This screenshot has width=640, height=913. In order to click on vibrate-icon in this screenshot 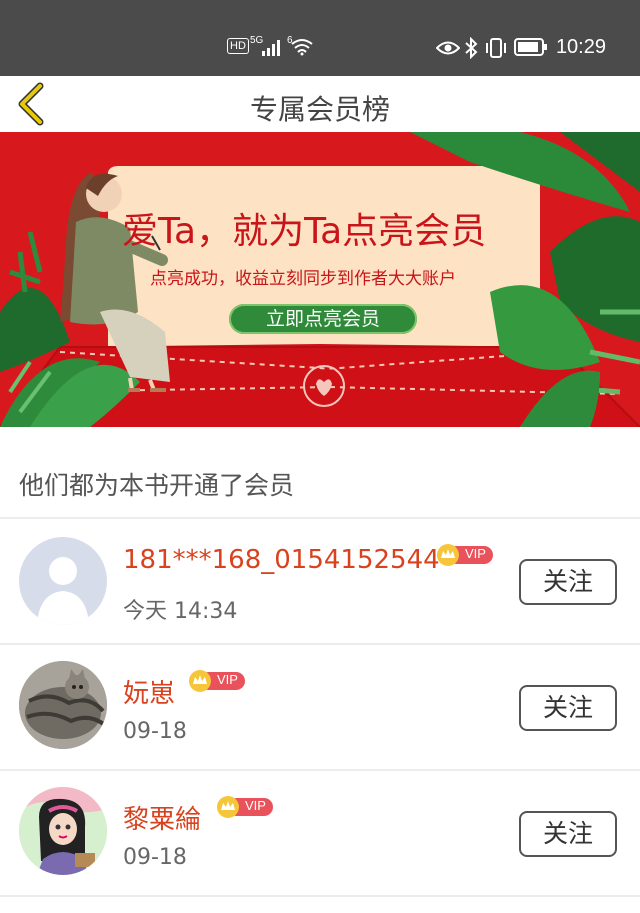, I will do `click(496, 48)`.